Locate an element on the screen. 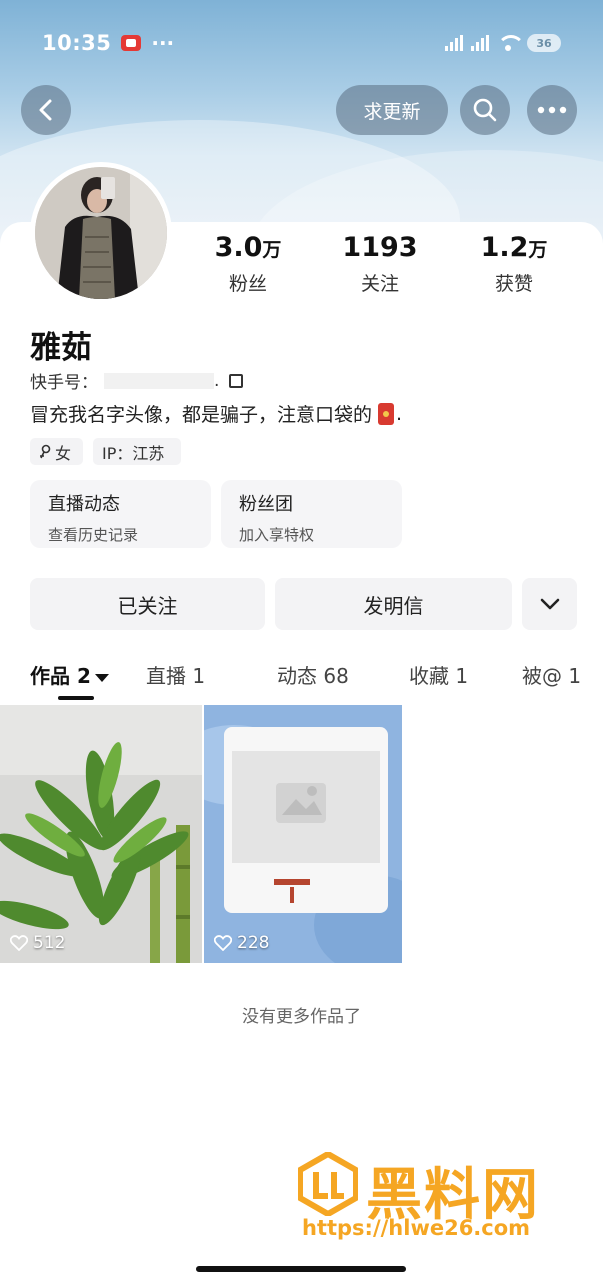 The height and width of the screenshot is (1280, 603). tile-title: 粉丝团 is located at coordinates (266, 504).